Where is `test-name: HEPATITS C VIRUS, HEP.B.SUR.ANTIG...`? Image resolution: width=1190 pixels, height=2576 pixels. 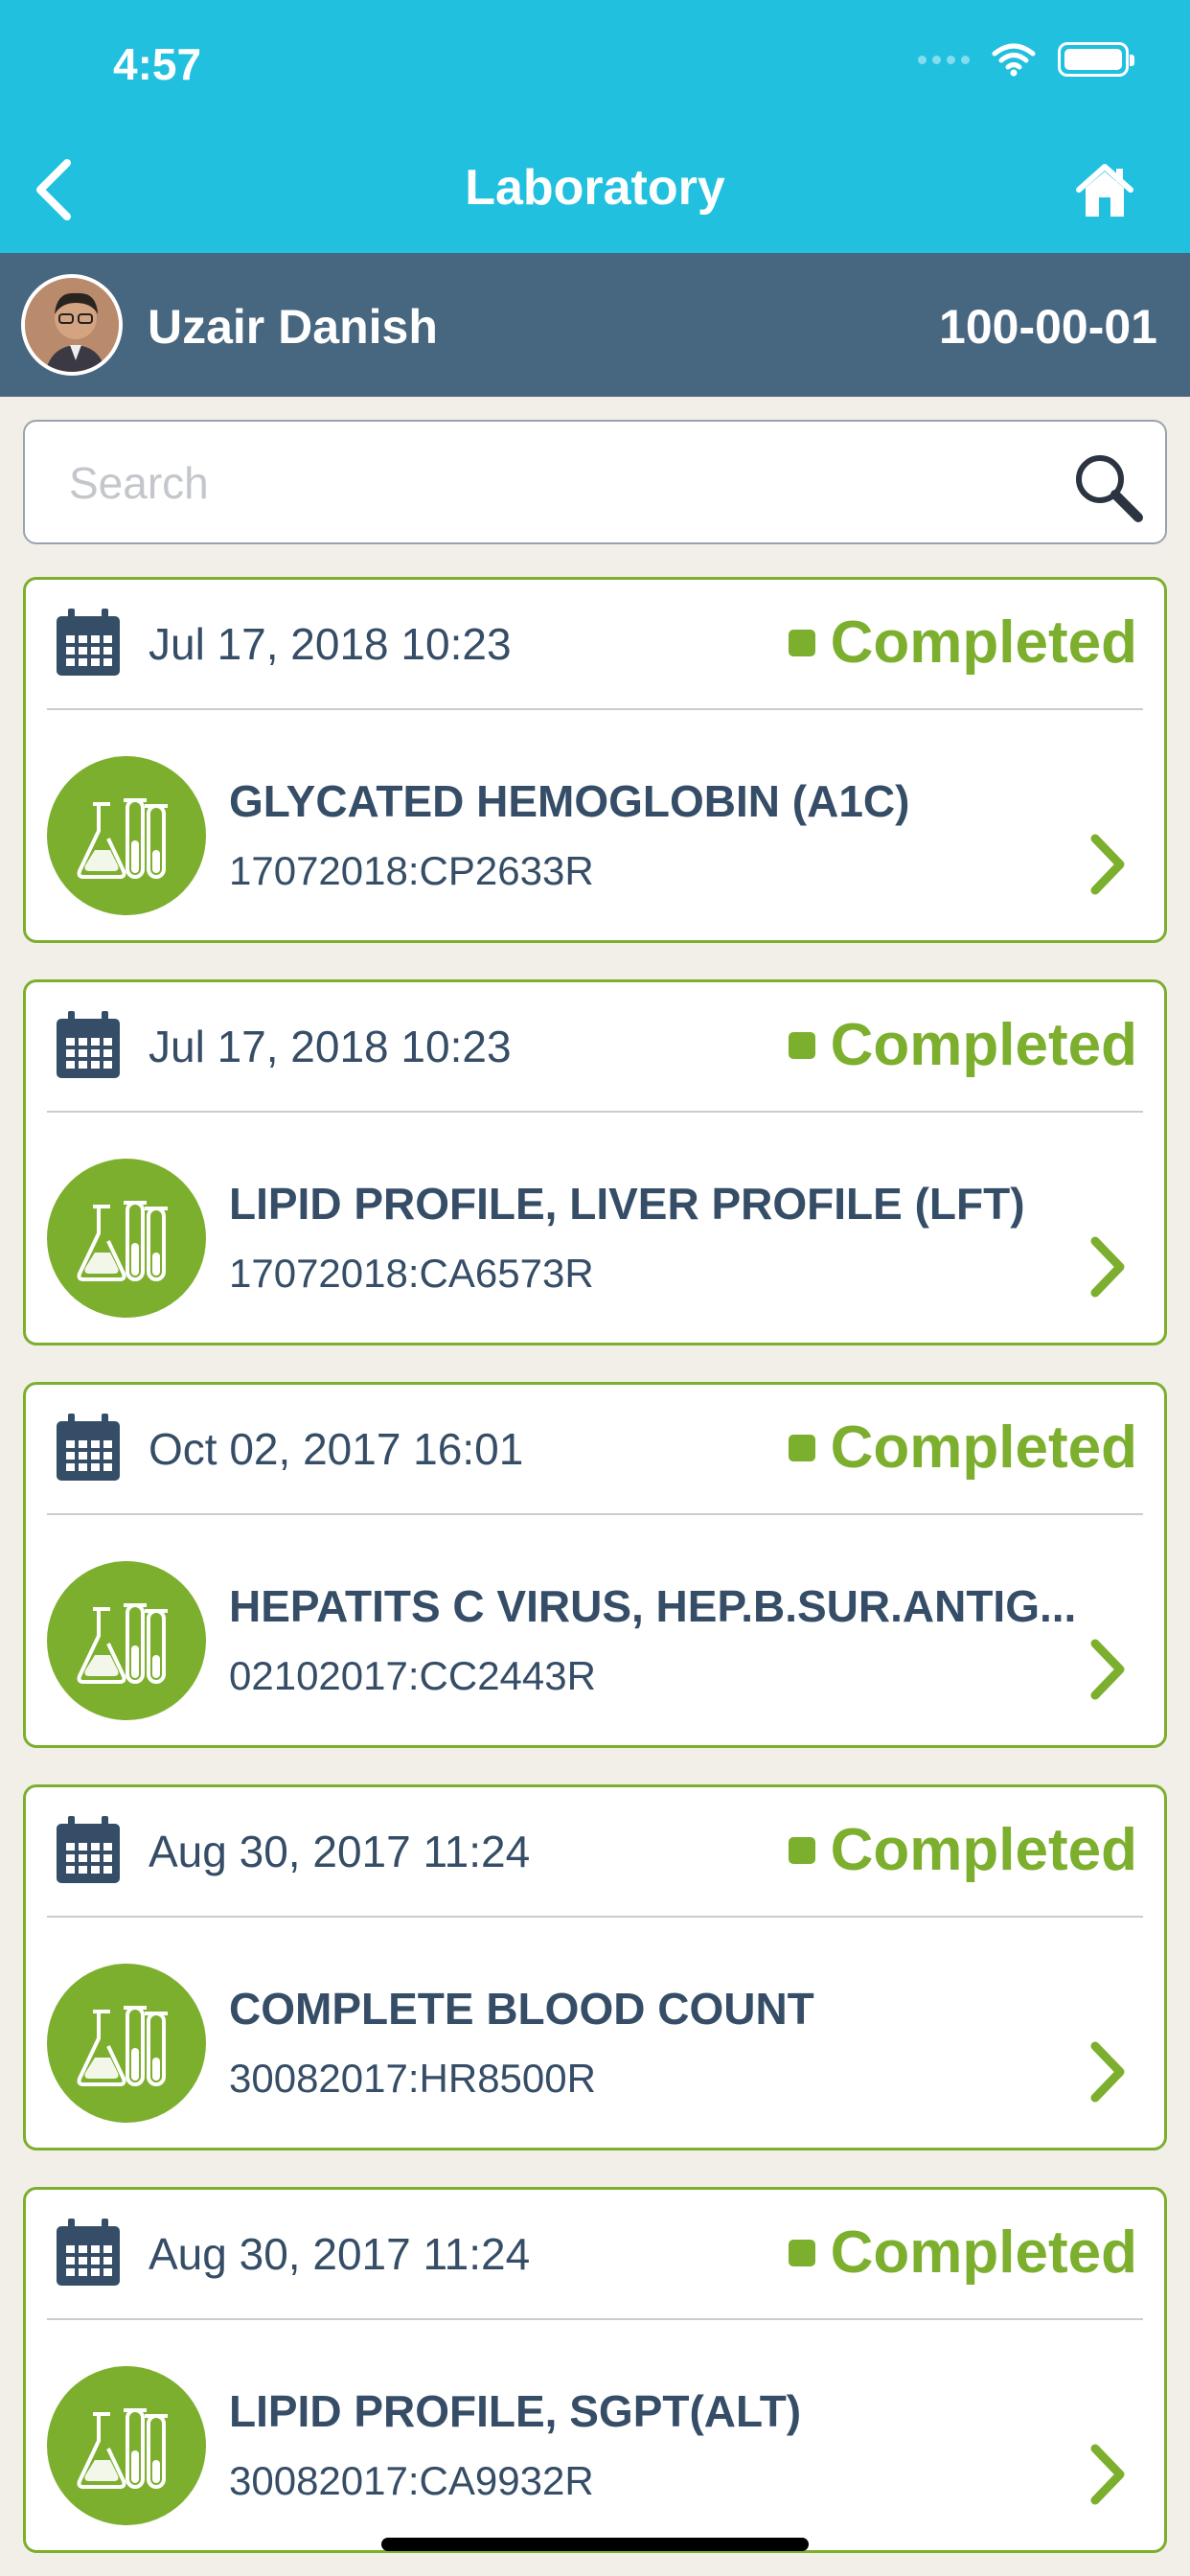
test-name: HEPATITS C VIRUS, HEP.B.SUR.ANTIG... is located at coordinates (653, 1606).